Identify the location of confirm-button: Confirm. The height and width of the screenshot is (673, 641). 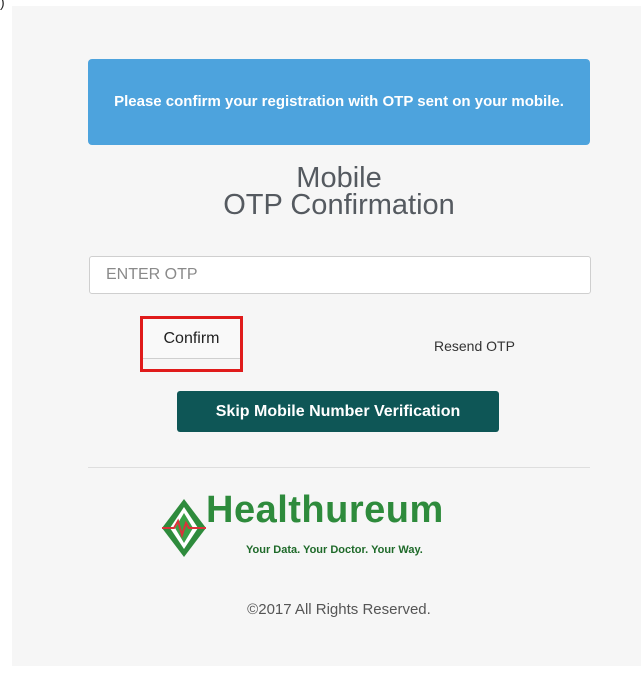
(191, 339).